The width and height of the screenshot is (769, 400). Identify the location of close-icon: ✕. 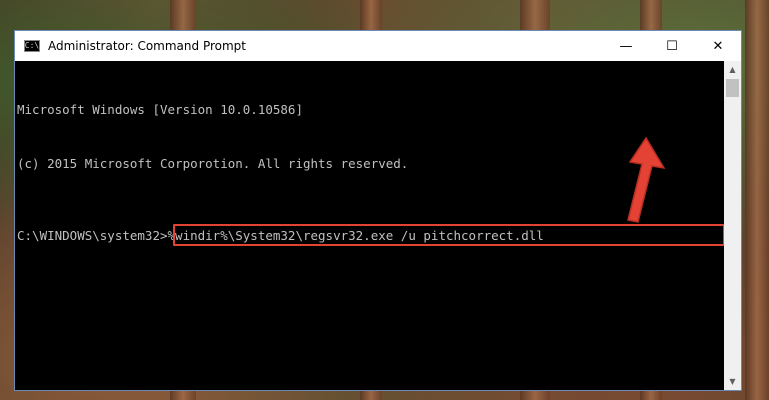
(718, 46).